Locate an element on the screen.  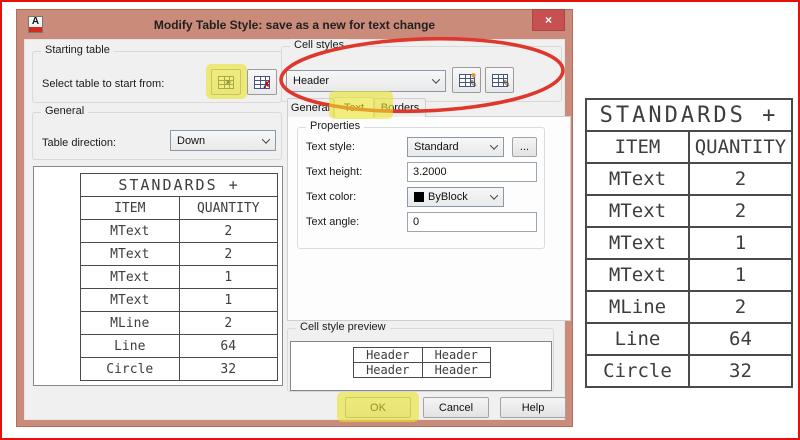
text-angle-value: 0 is located at coordinates (416, 222).